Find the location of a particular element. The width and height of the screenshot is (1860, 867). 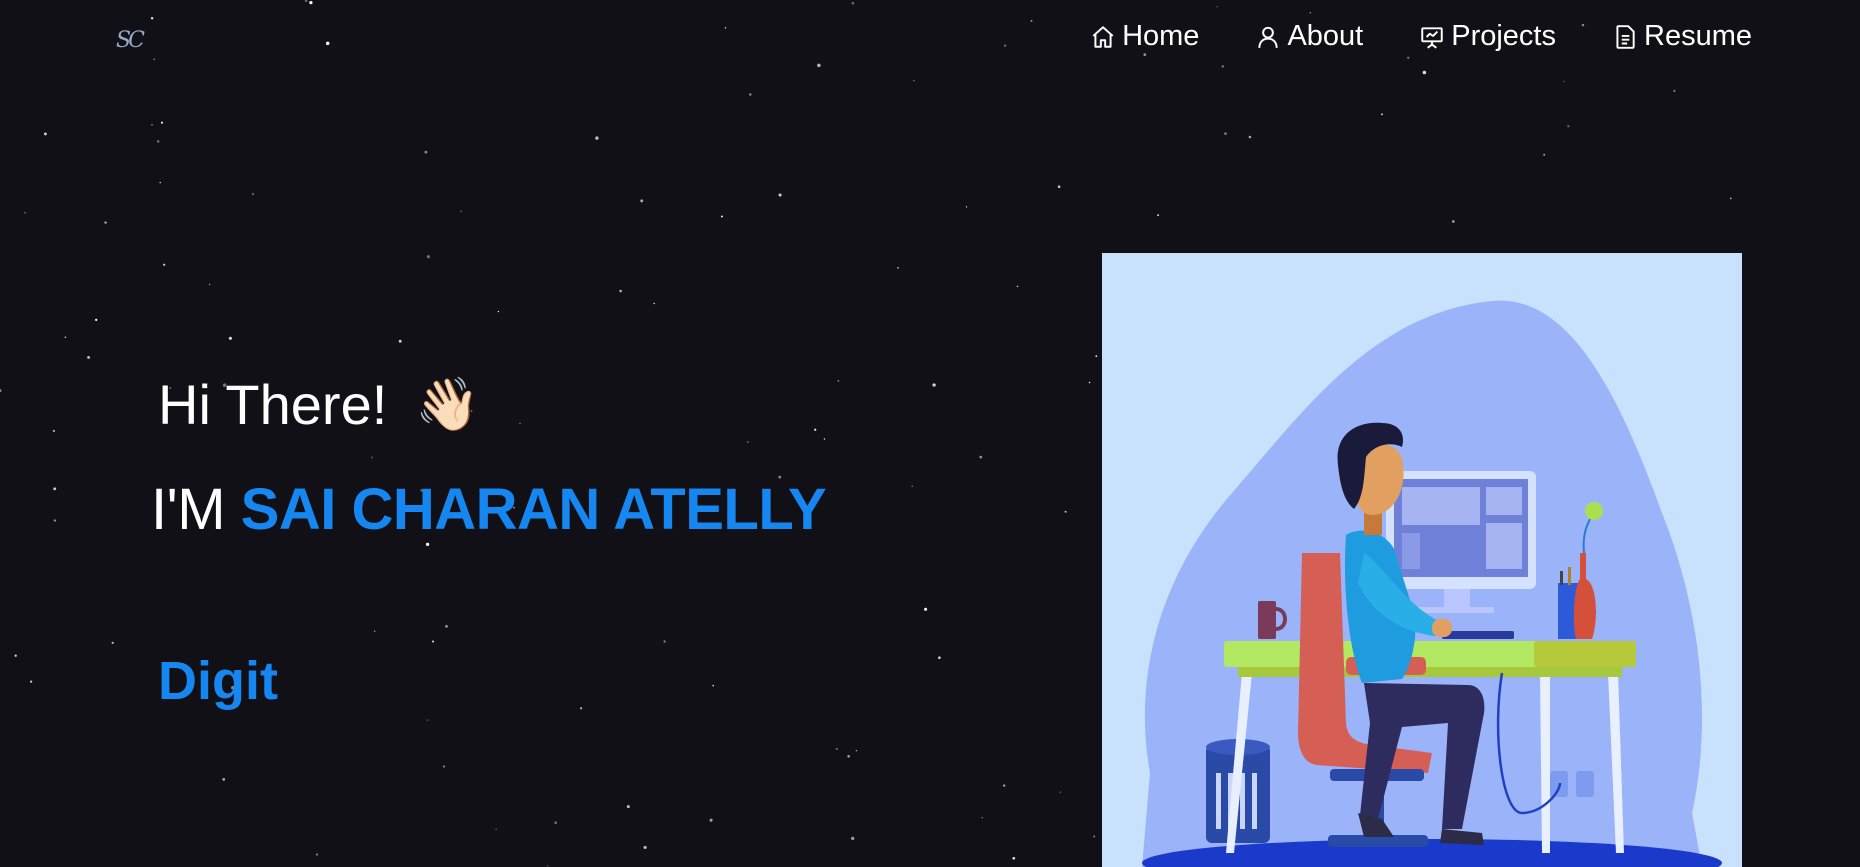

waving-hand-icon: 👋🏻 is located at coordinates (448, 405).